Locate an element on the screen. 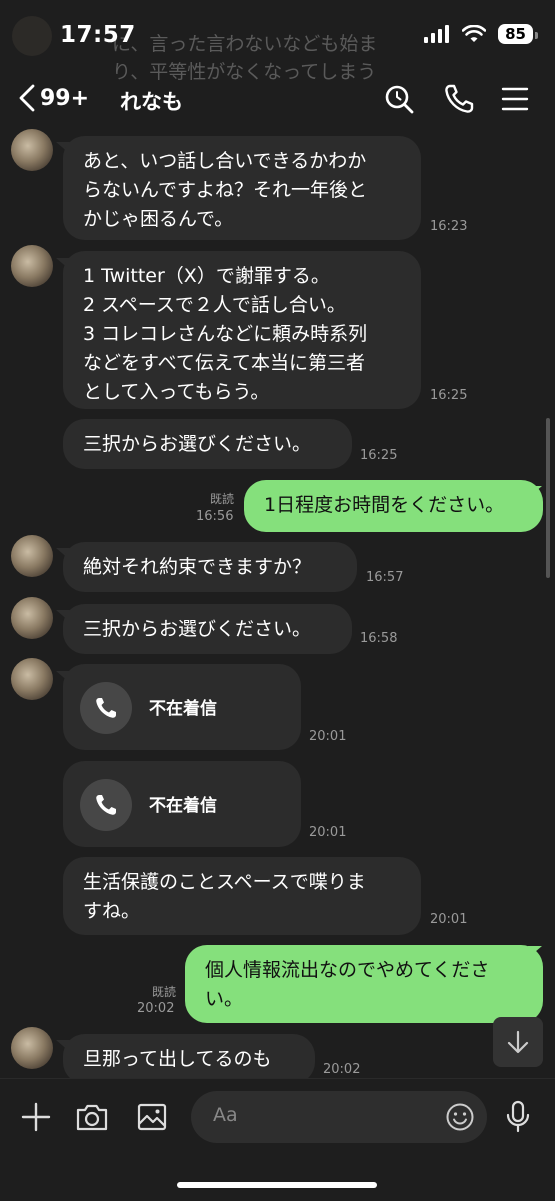  message-time: 16:57 is located at coordinates (385, 577).